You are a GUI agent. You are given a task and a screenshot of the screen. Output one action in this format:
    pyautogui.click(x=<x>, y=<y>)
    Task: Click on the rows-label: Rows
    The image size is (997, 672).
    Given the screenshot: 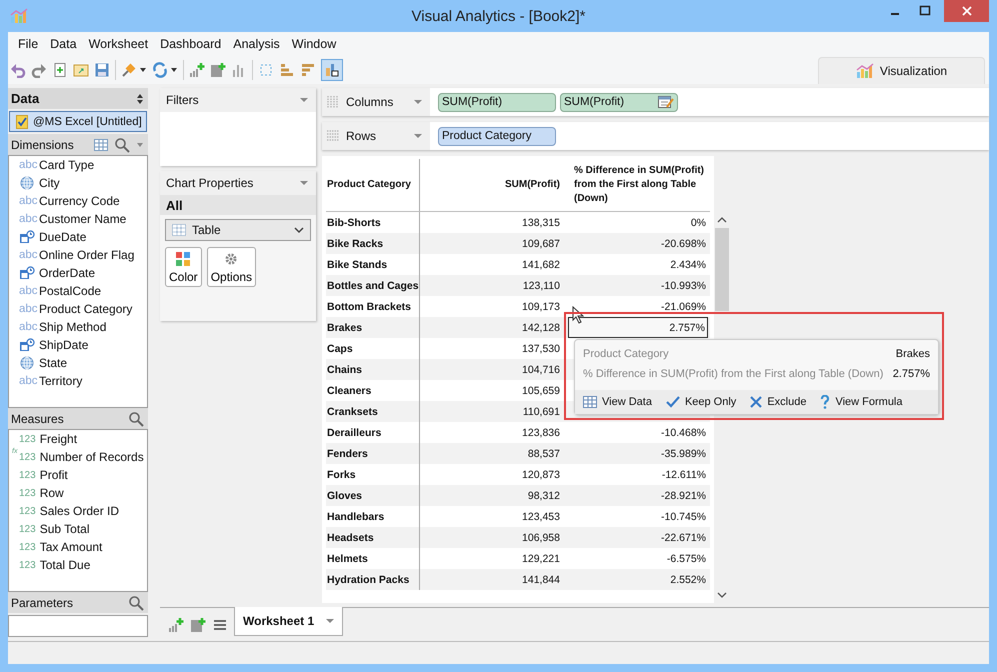 What is the action you would take?
    pyautogui.click(x=362, y=136)
    